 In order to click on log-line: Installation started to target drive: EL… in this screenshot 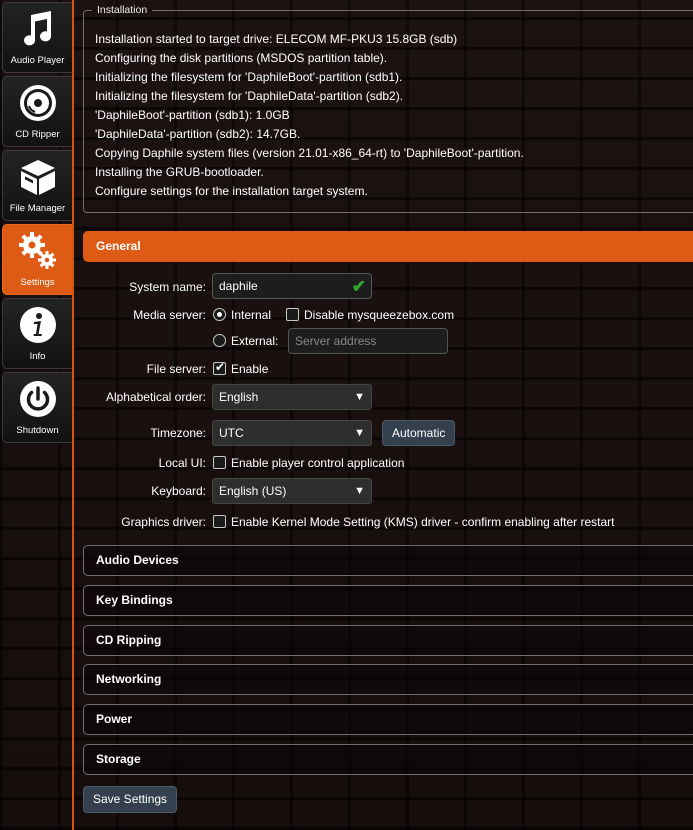, I will do `click(276, 39)`.